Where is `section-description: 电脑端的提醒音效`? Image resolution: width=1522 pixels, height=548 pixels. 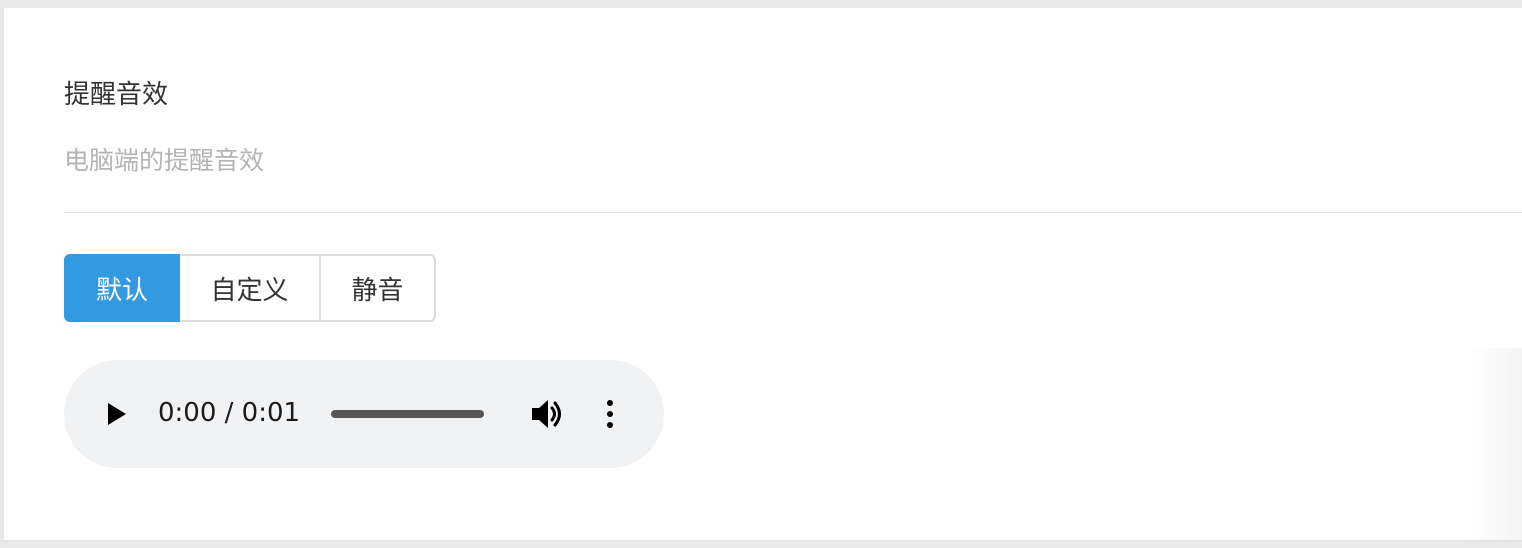
section-description: 电脑端的提醒音效 is located at coordinates (164, 160).